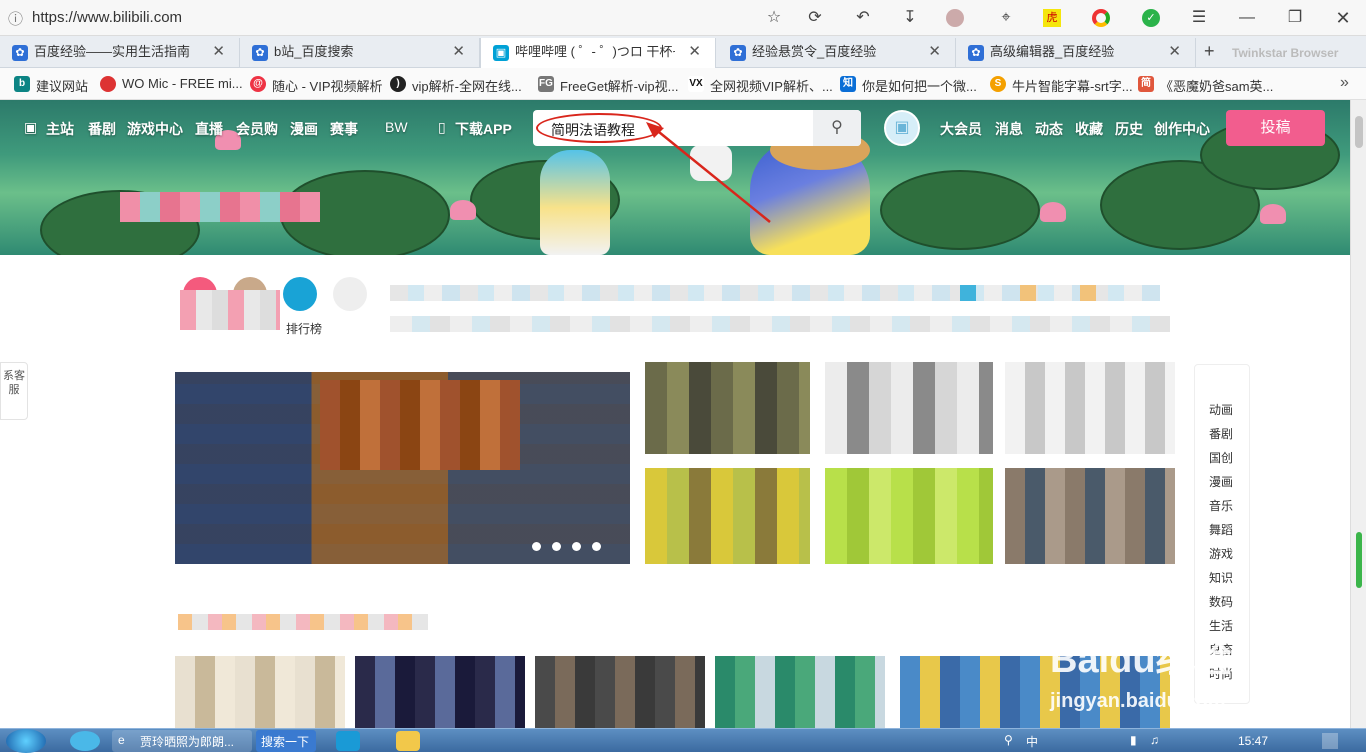  I want to click on network-icon: ▮, so click(1133, 740).